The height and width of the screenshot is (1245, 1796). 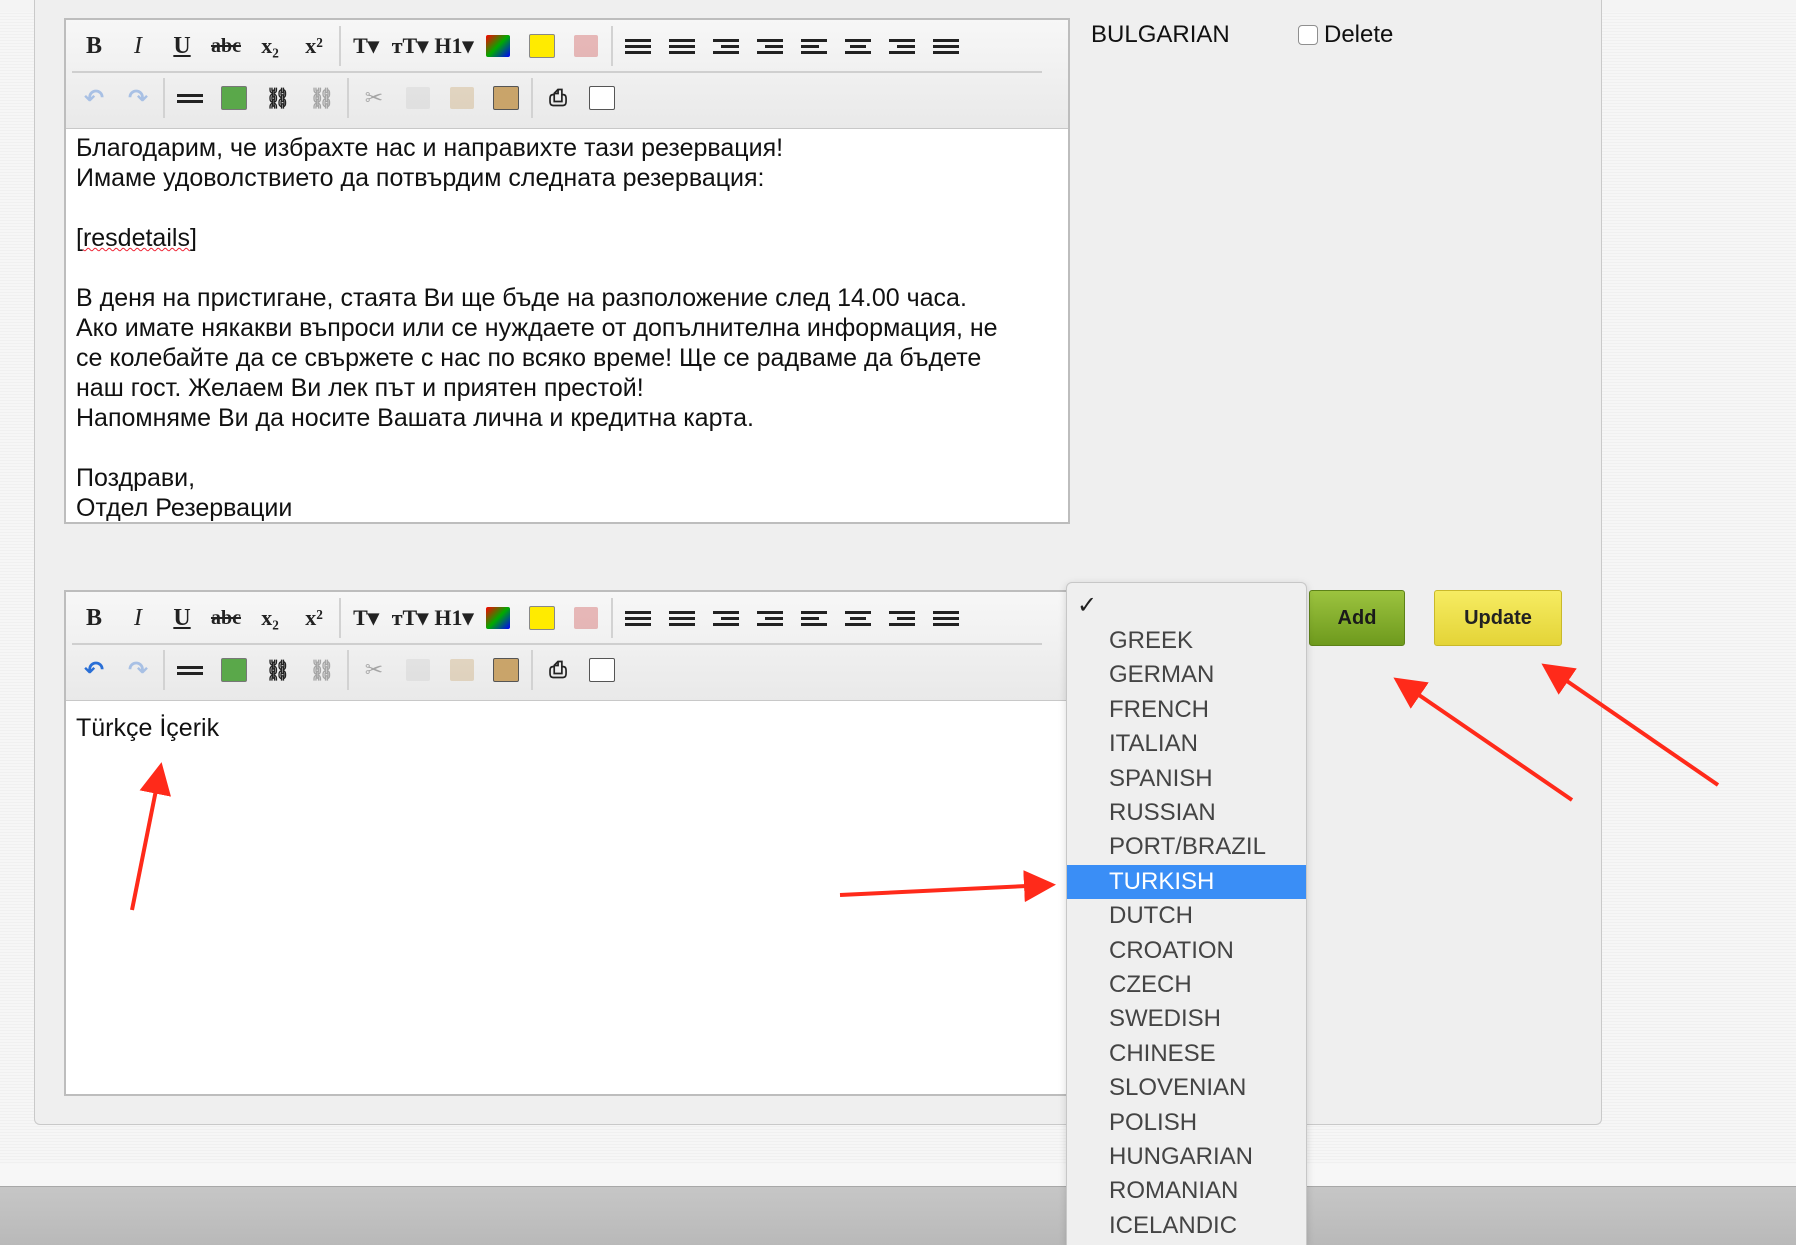 I want to click on language-option-dutch: DUTCH, so click(x=1186, y=916).